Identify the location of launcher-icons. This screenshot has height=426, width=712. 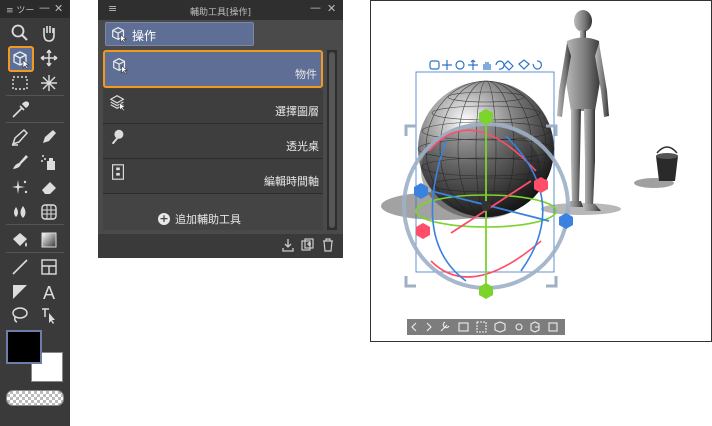
(484, 327).